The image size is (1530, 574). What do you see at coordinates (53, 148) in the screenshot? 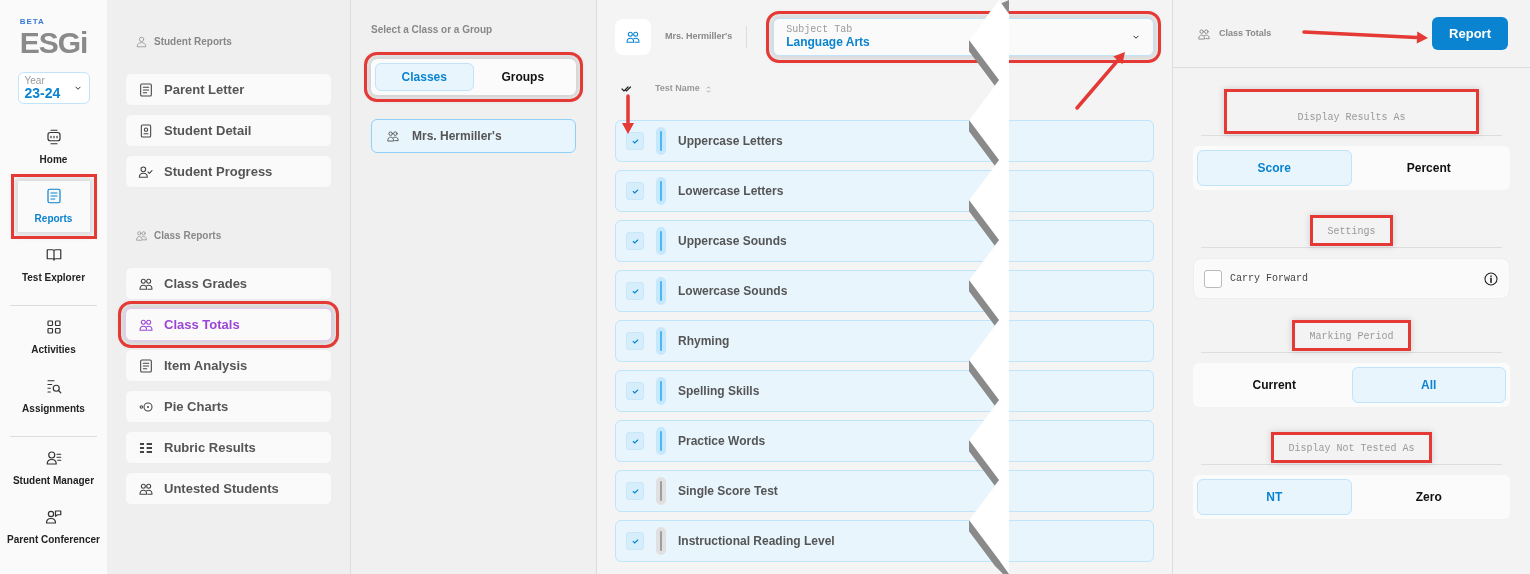
I see `nav-item: Home` at bounding box center [53, 148].